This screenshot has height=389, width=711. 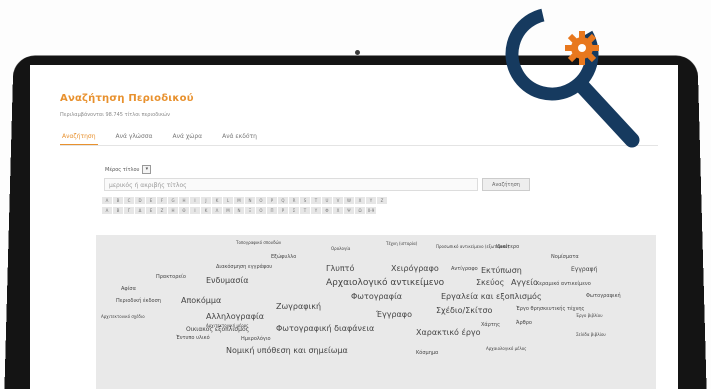 I want to click on tag-link: Σκεύος, so click(x=490, y=283).